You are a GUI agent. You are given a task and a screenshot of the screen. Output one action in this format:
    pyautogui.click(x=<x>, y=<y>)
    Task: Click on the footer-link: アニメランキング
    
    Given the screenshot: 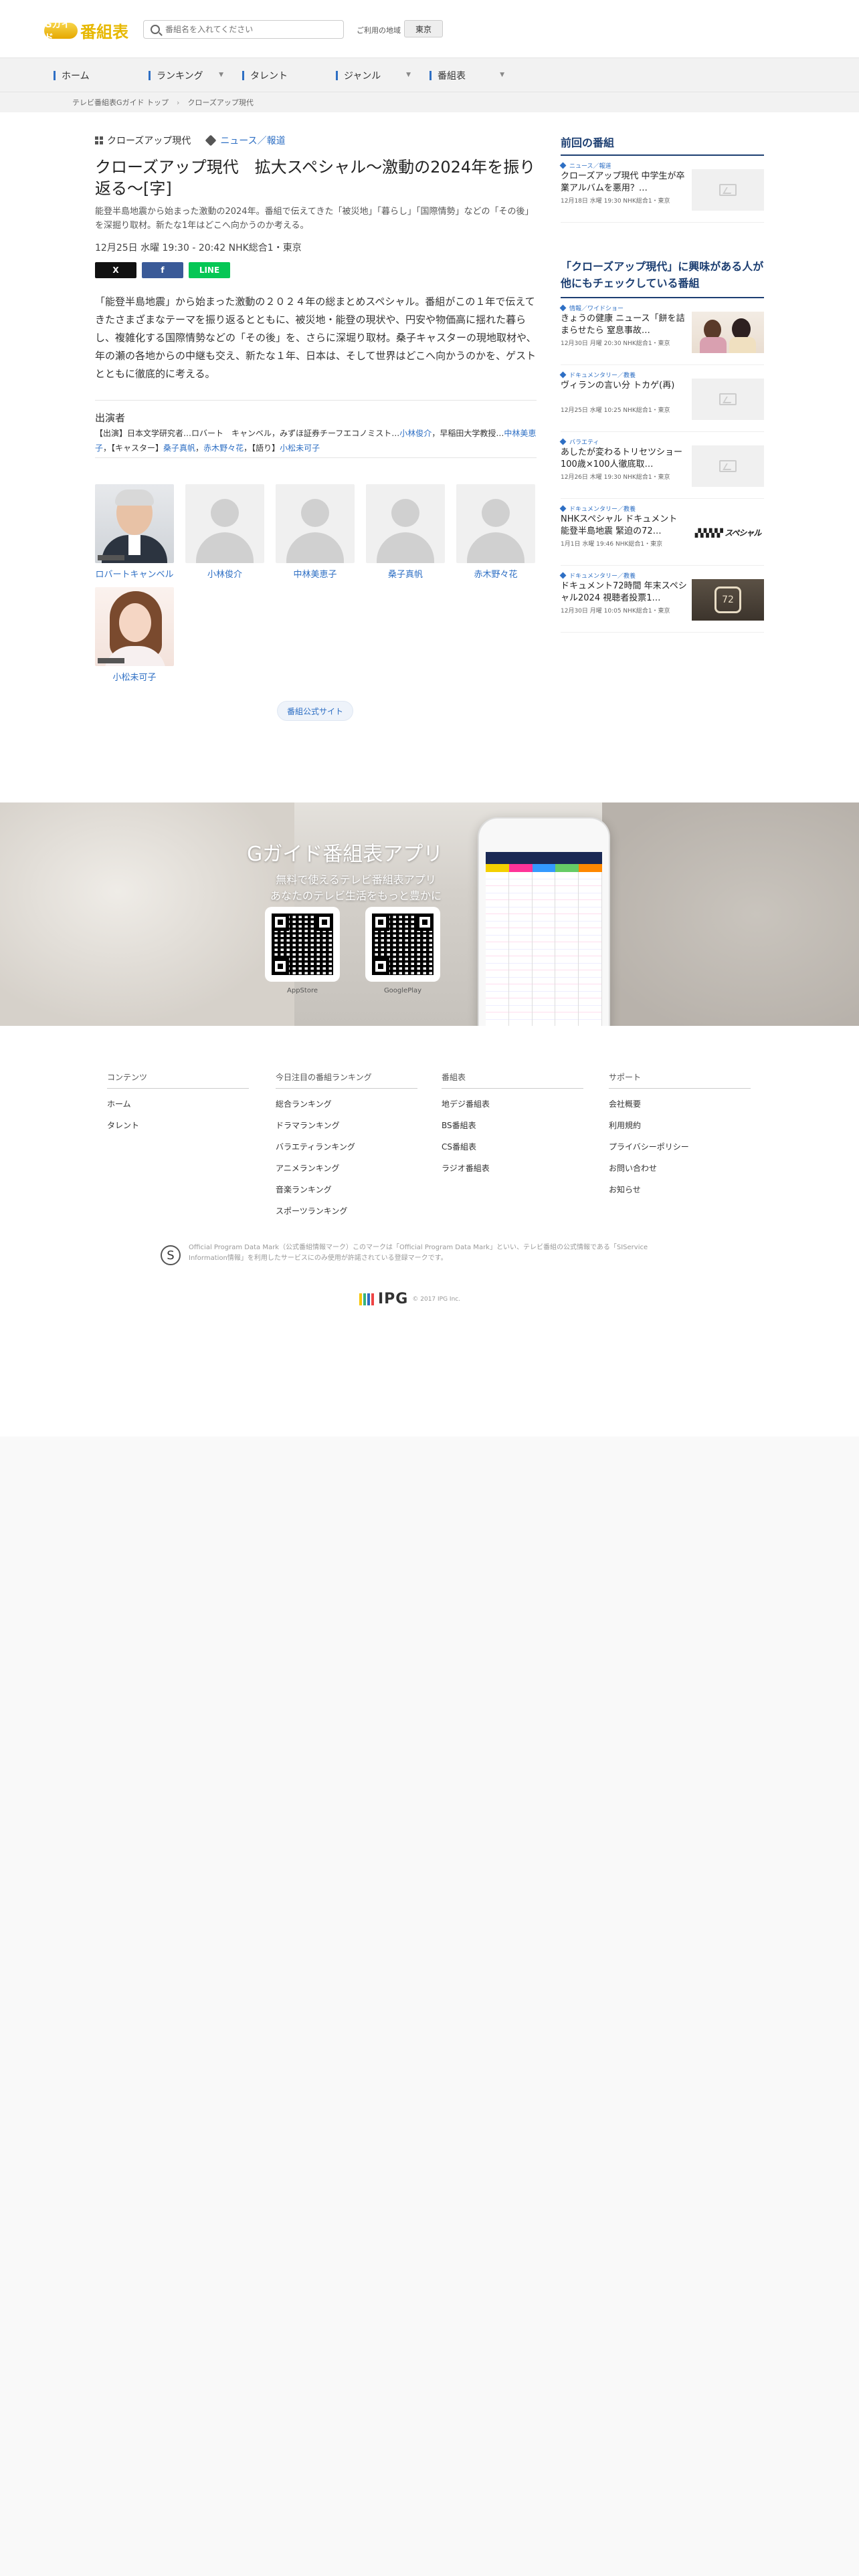 What is the action you would take?
    pyautogui.click(x=346, y=1173)
    